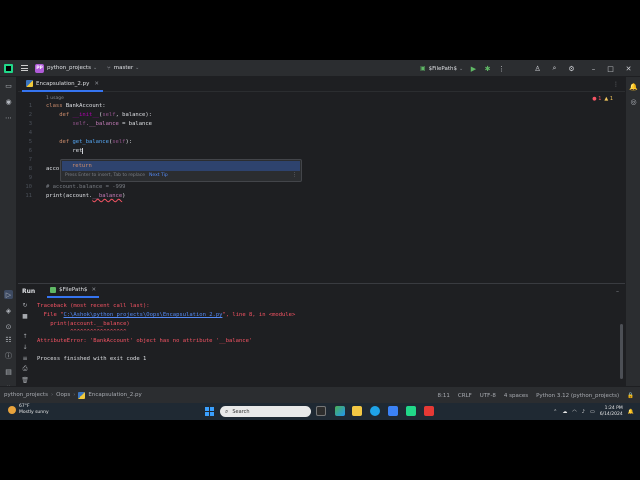  I want to click on run-header: Run $FilePath$ ✕ –, so click(321, 291).